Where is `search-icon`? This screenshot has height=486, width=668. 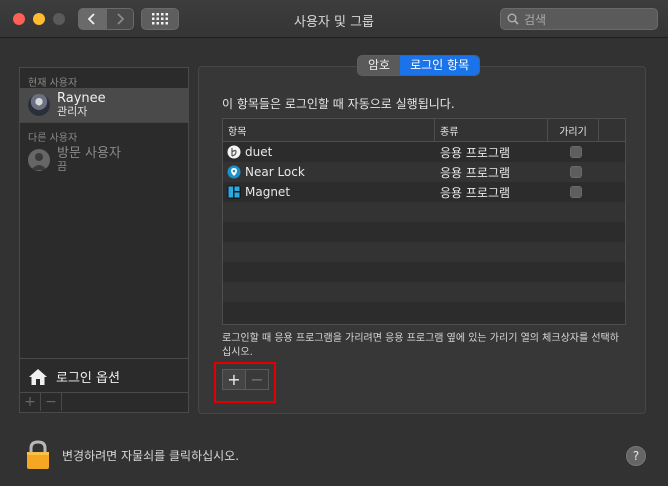 search-icon is located at coordinates (513, 19).